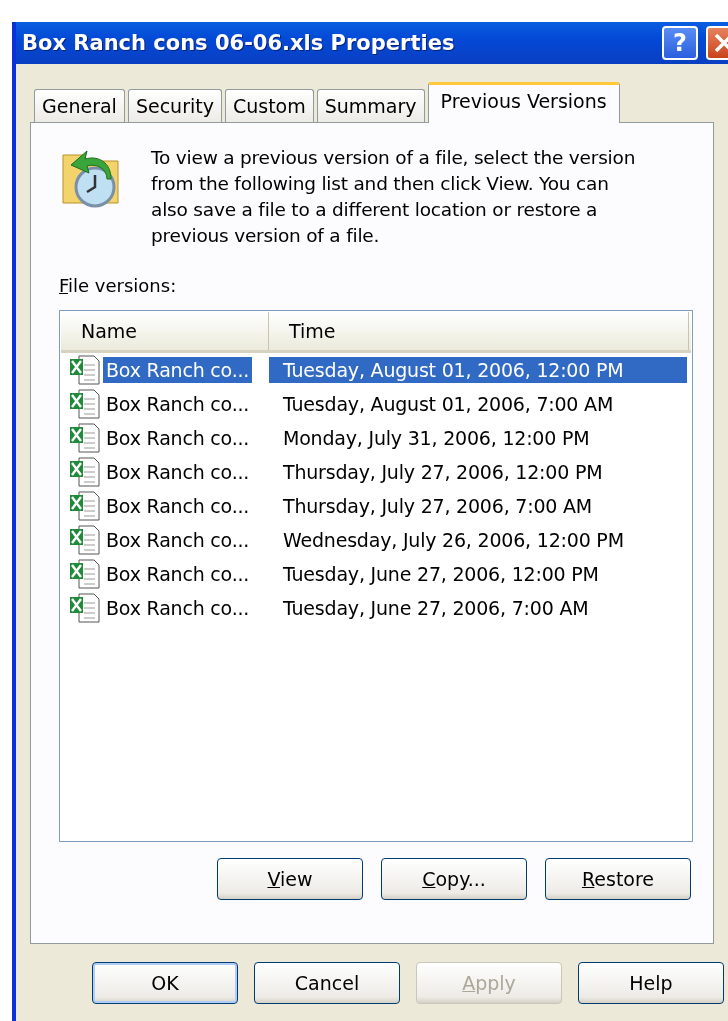  Describe the element at coordinates (165, 983) in the screenshot. I see `dialog-button: OK` at that location.